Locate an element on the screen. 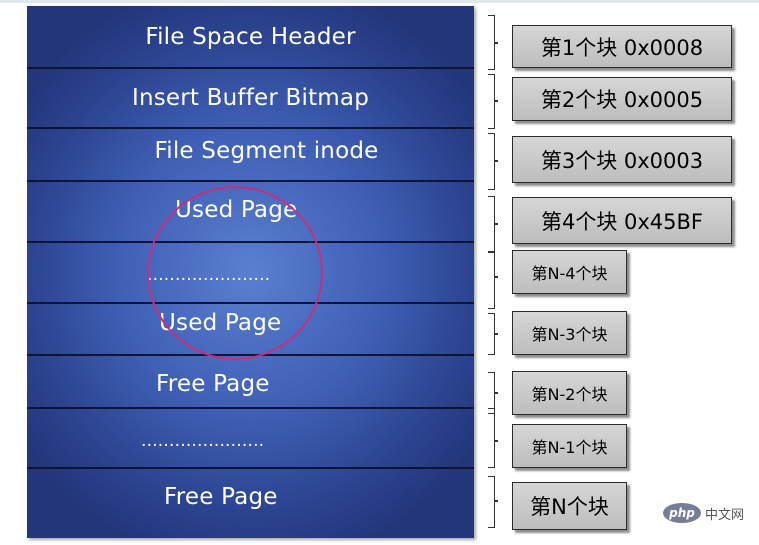 Image resolution: width=759 pixels, height=545 pixels. block-box-3: 第3个块 0x0003 is located at coordinates (622, 159).